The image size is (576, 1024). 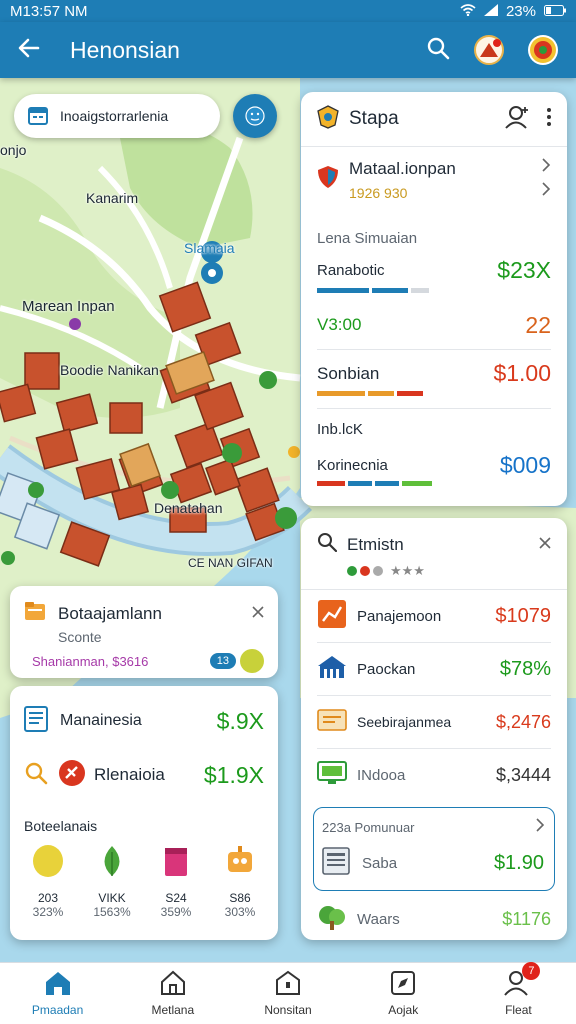 I want to click on stat-tile: 203 323%, so click(x=48, y=881).